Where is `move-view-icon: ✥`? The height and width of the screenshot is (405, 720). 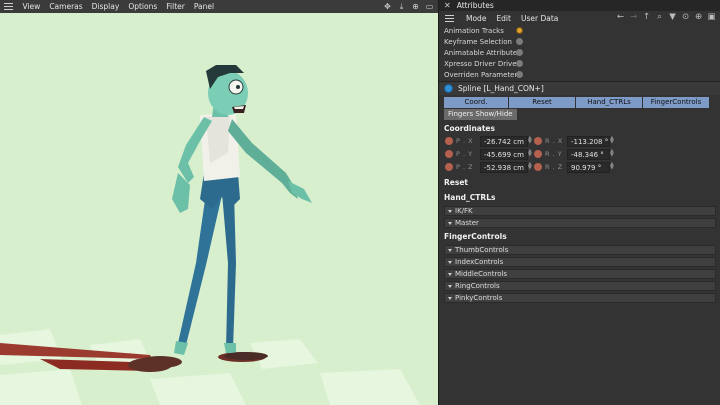 move-view-icon: ✥ is located at coordinates (387, 6).